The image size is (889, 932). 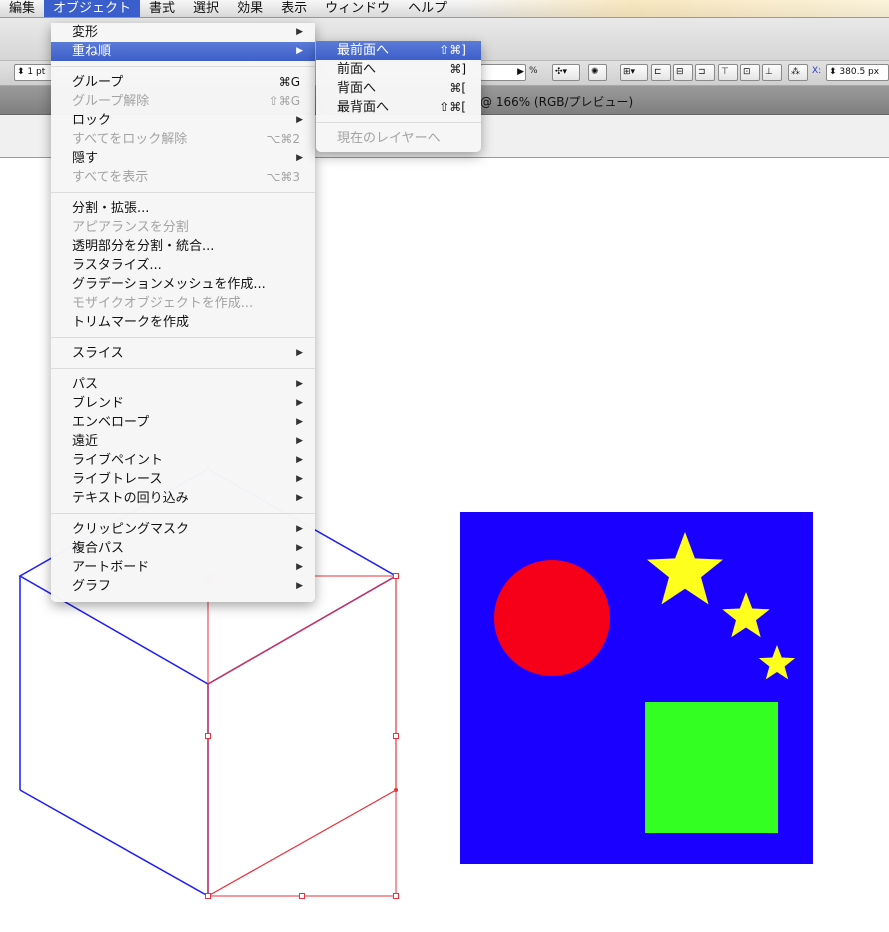 I want to click on red-circle, so click(x=552, y=618).